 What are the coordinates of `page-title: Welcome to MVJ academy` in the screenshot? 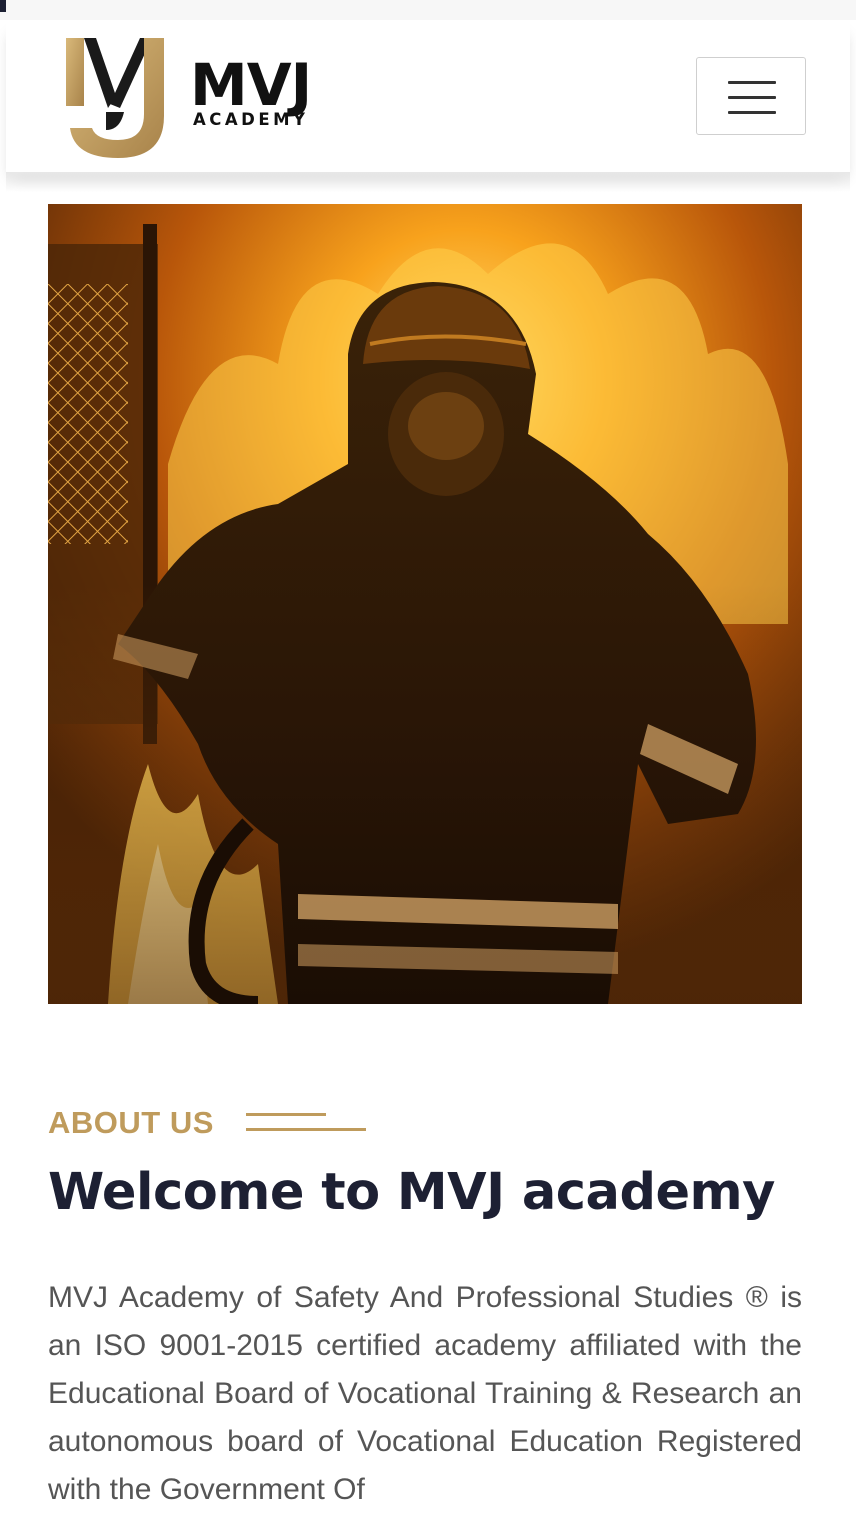 It's located at (411, 1192).